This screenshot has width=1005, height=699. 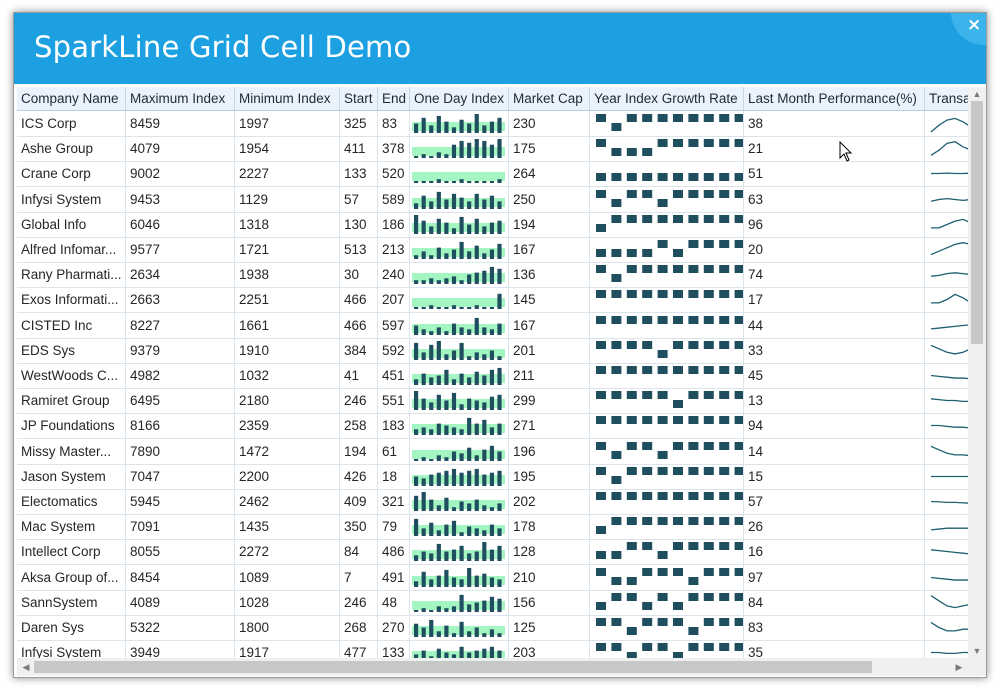 I want to click on maximum-index-cell: 4982, so click(x=180, y=375).